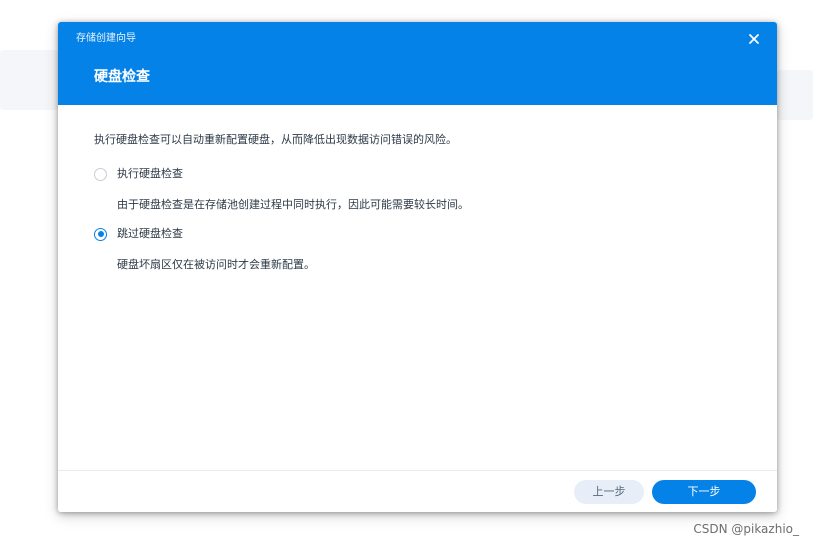 The height and width of the screenshot is (547, 813). I want to click on radio-option-run-check: 执行硬盘检查, so click(138, 174).